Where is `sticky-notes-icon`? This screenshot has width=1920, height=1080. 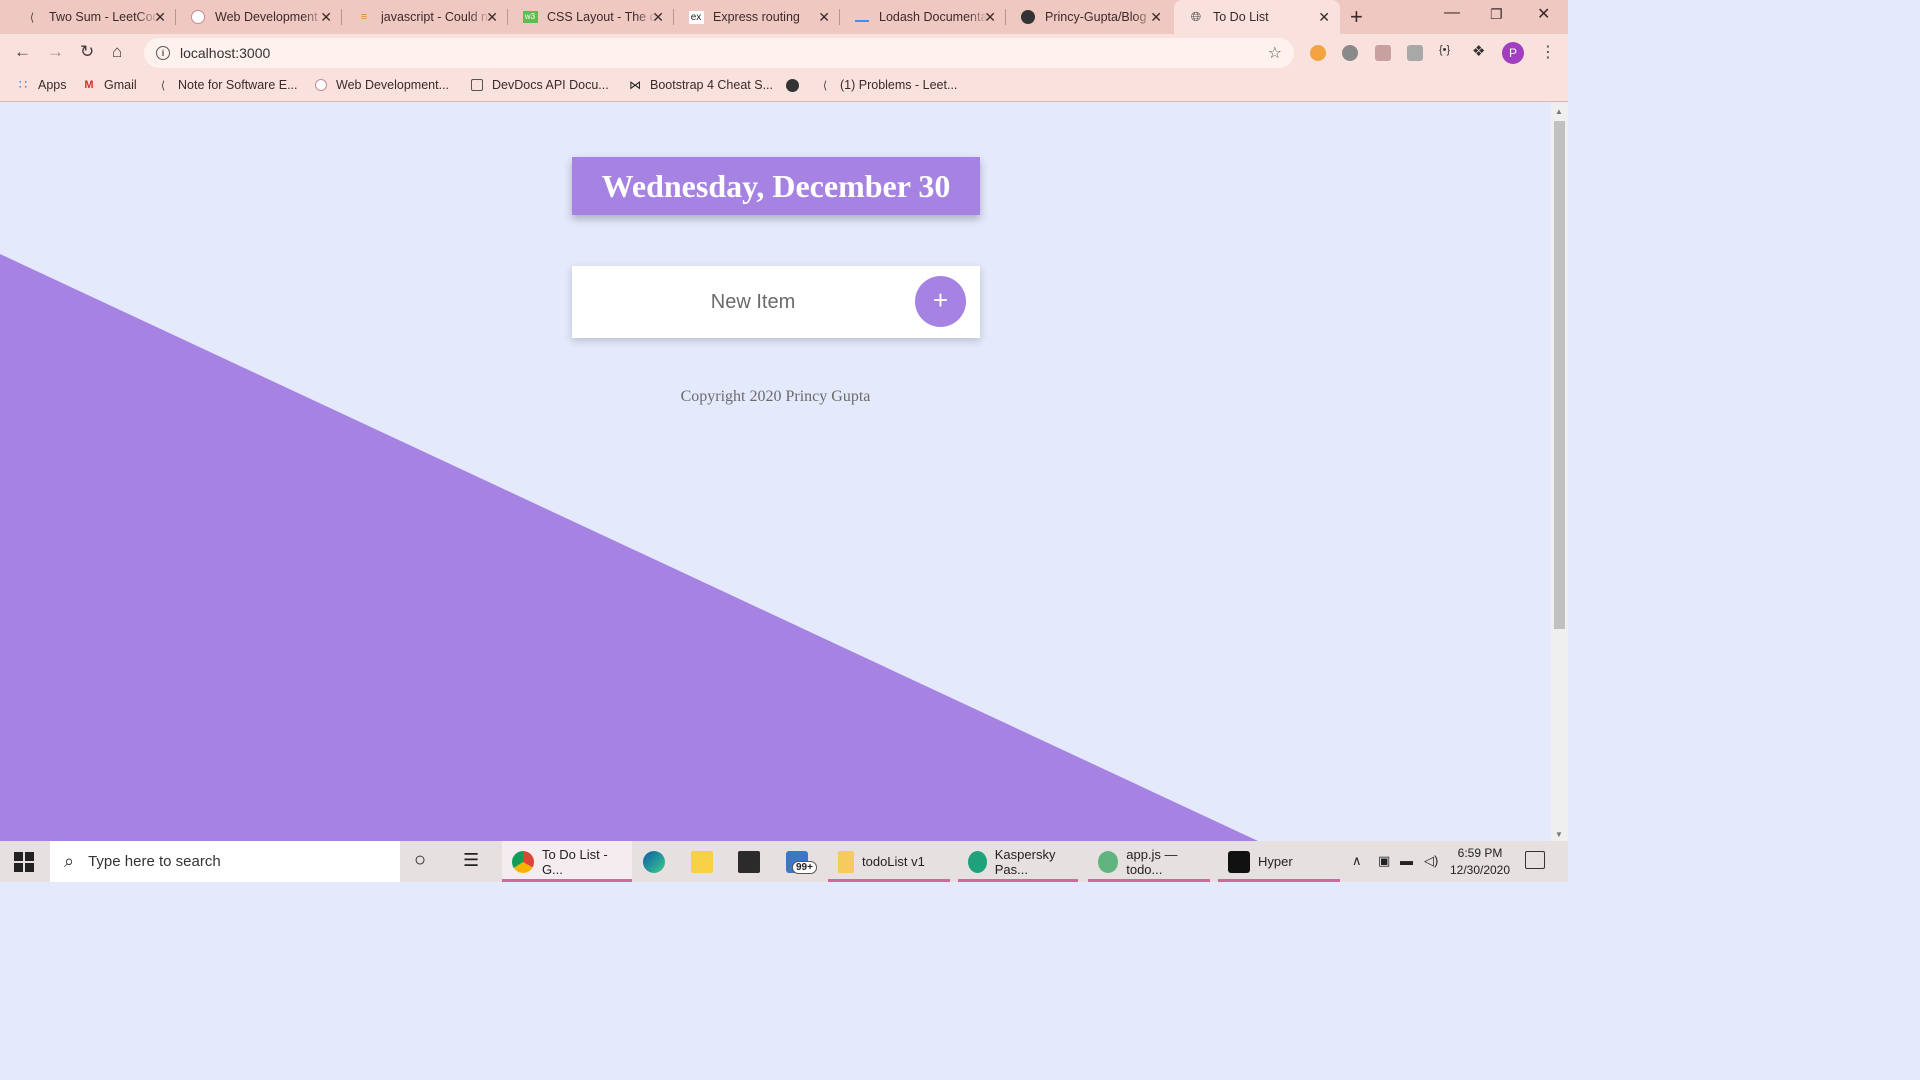 sticky-notes-icon is located at coordinates (702, 861).